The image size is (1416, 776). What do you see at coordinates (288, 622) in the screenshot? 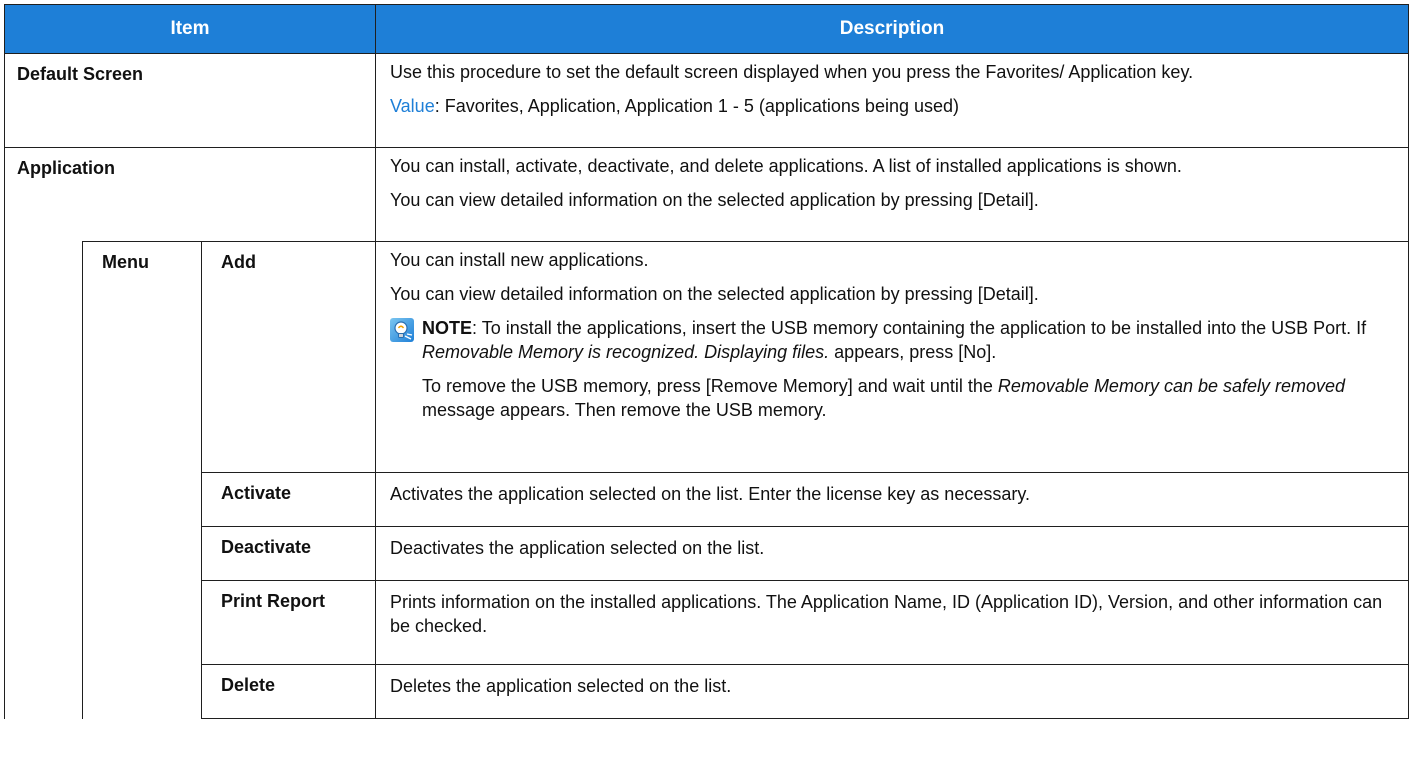
I see `item-print-report: Print Report` at bounding box center [288, 622].